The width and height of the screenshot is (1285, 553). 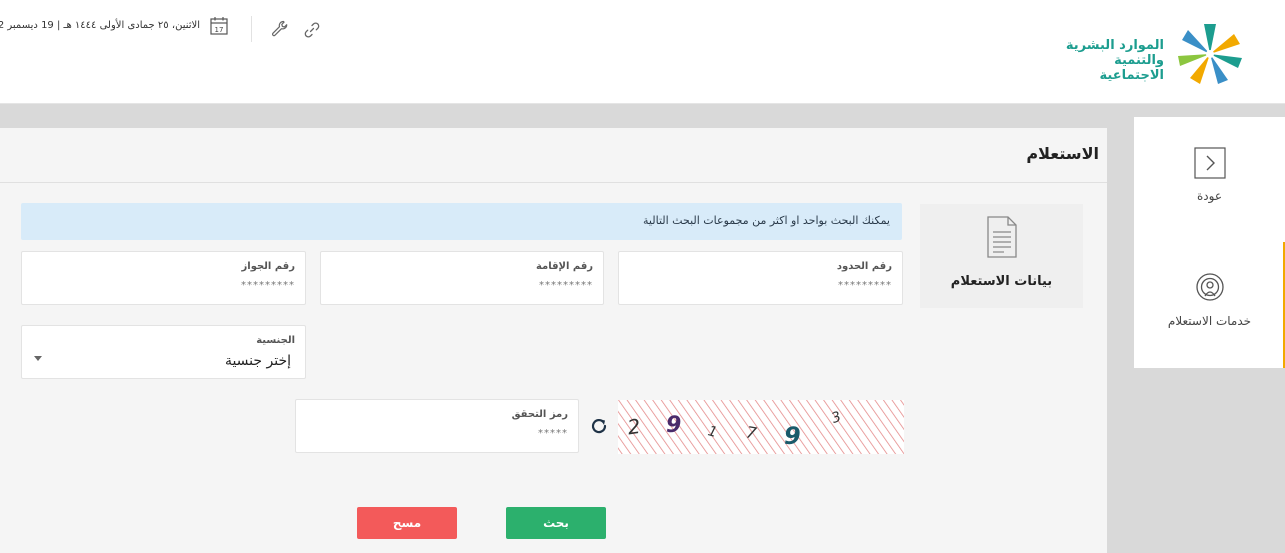 What do you see at coordinates (1209, 287) in the screenshot?
I see `broadcast-icon` at bounding box center [1209, 287].